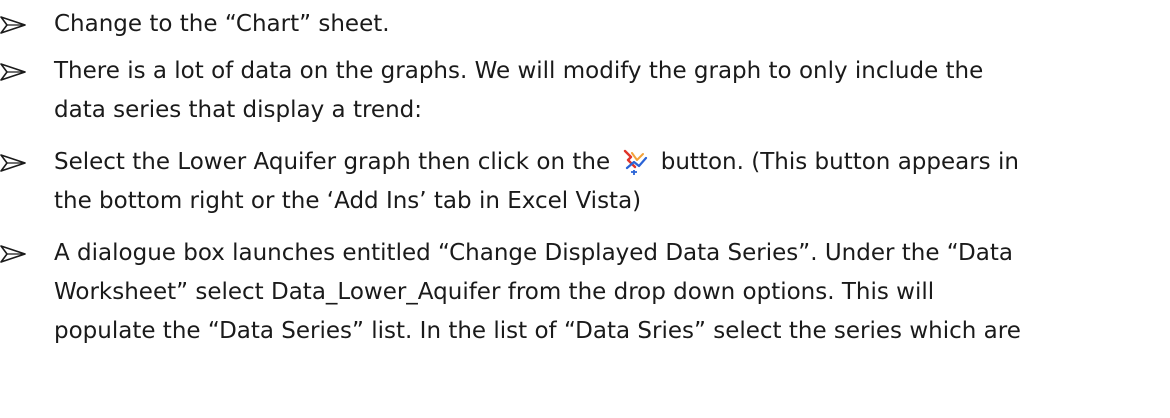  I want to click on instruction-text-after-icon: button. (This button appears in, so click(839, 162).